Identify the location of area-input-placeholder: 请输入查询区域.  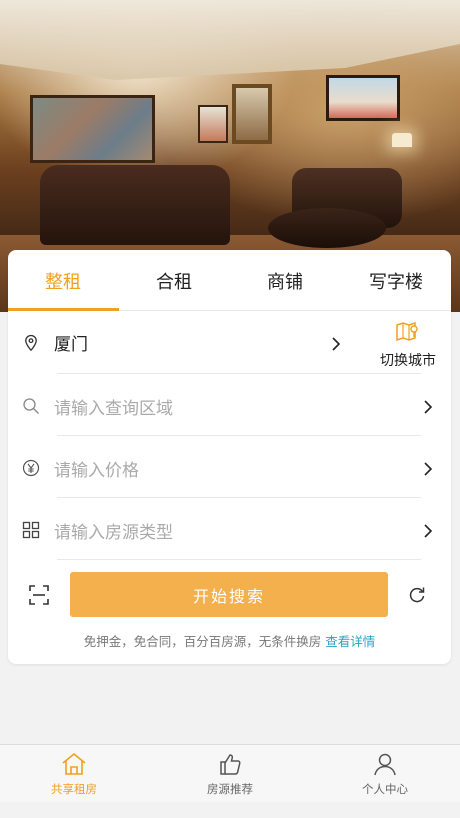
(113, 409).